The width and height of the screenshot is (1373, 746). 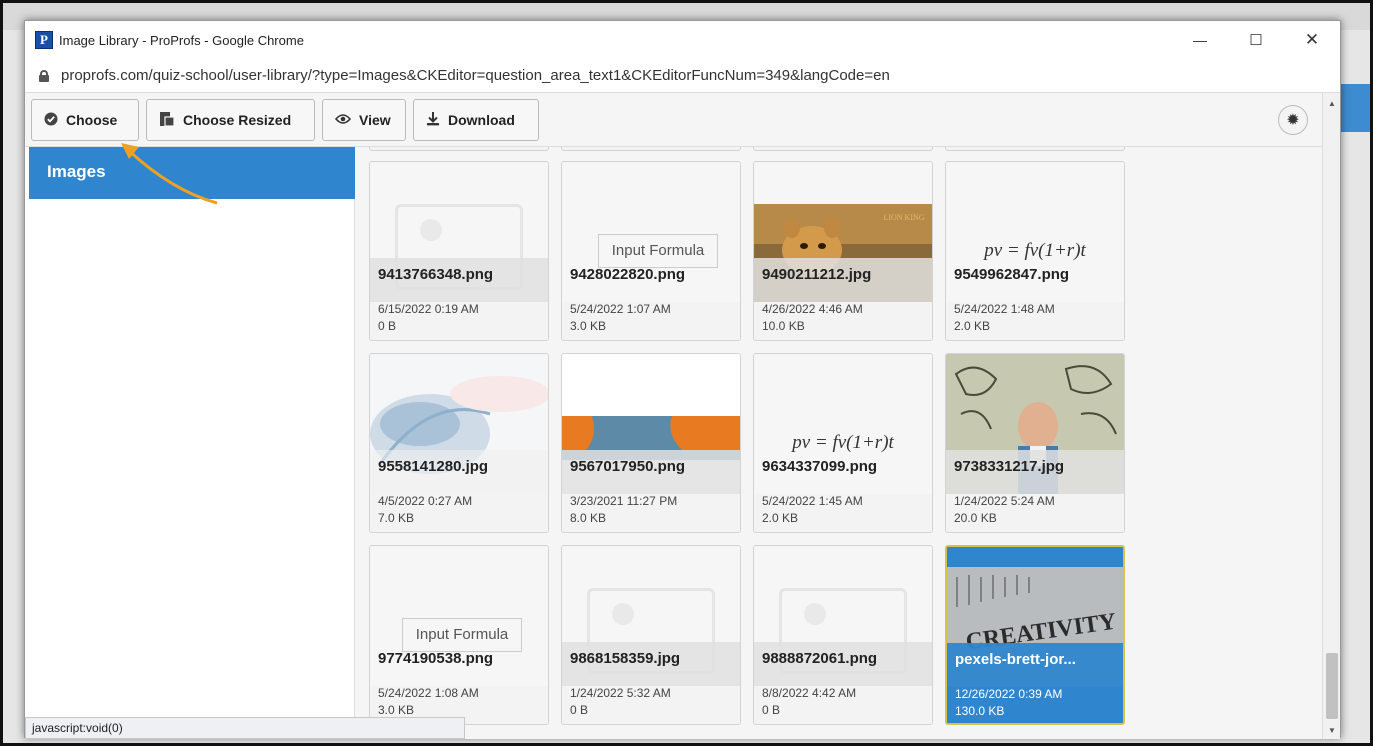 I want to click on download-button: Download, so click(x=476, y=120).